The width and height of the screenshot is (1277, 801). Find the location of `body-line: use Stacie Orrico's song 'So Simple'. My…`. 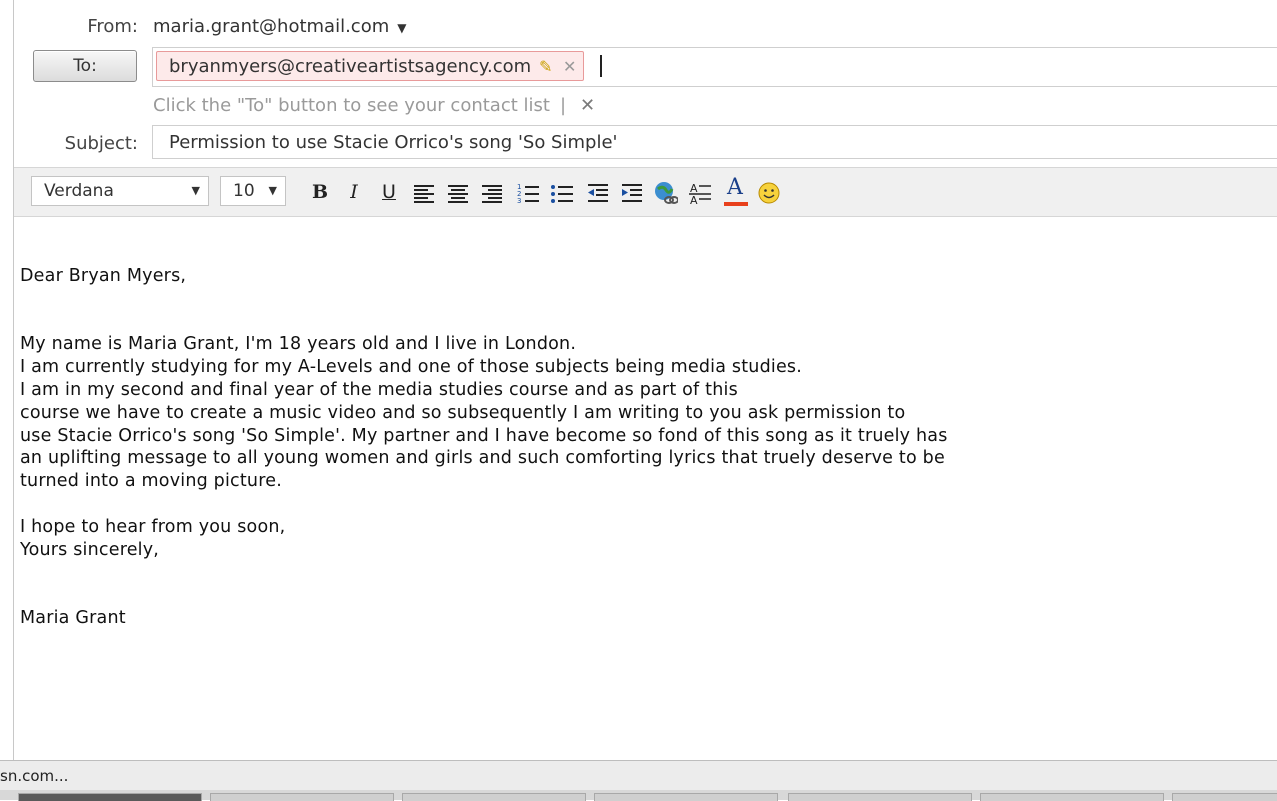

body-line: use Stacie Orrico's song 'So Simple'. My… is located at coordinates (484, 435).